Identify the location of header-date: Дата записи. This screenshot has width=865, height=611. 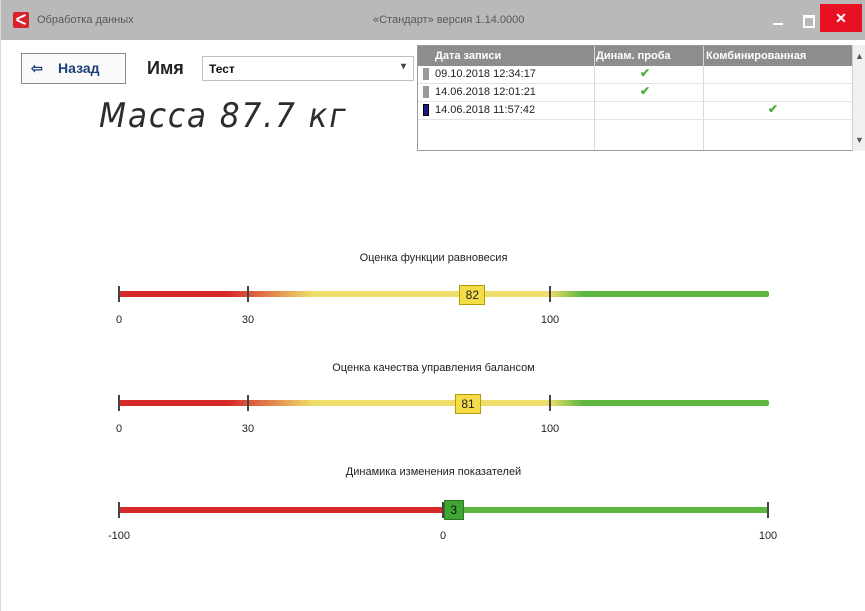
(468, 56).